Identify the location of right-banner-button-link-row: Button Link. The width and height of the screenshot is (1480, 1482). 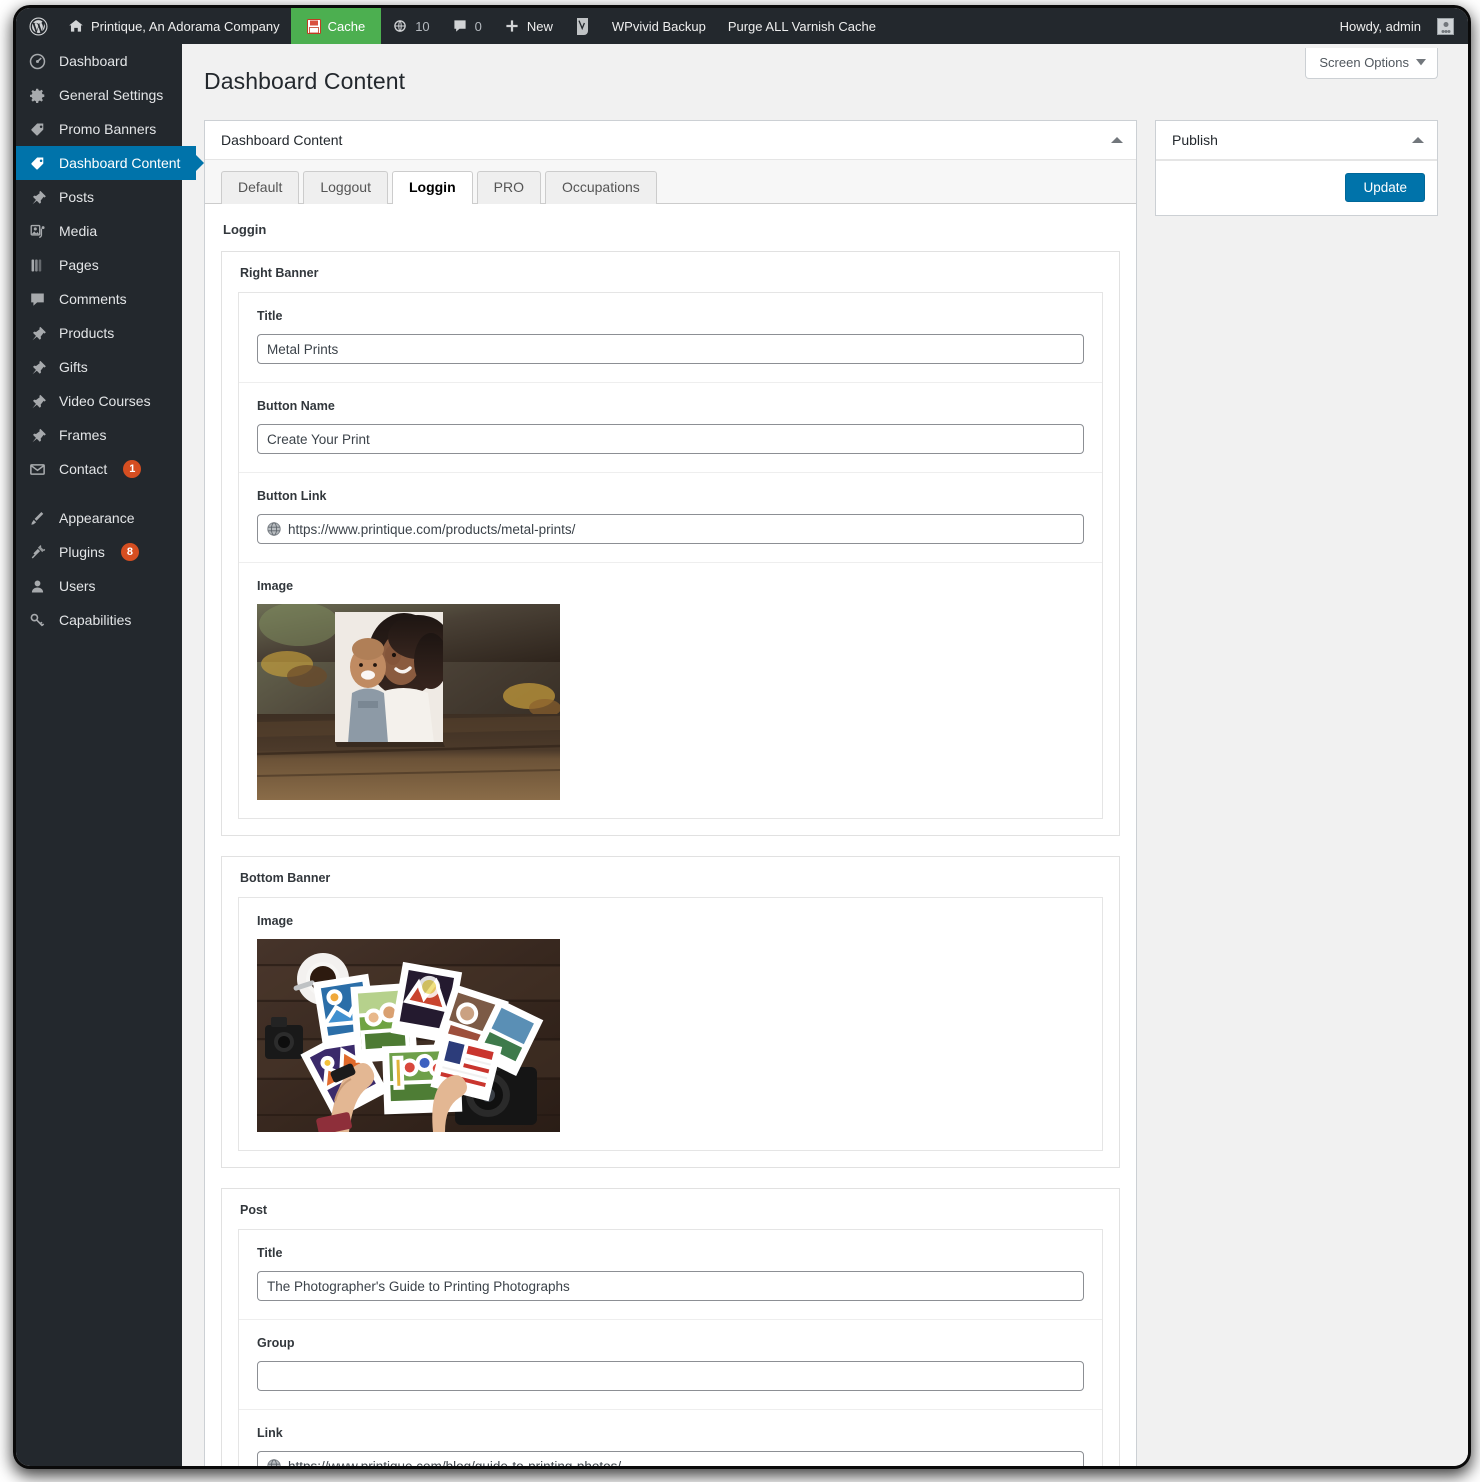
(670, 518).